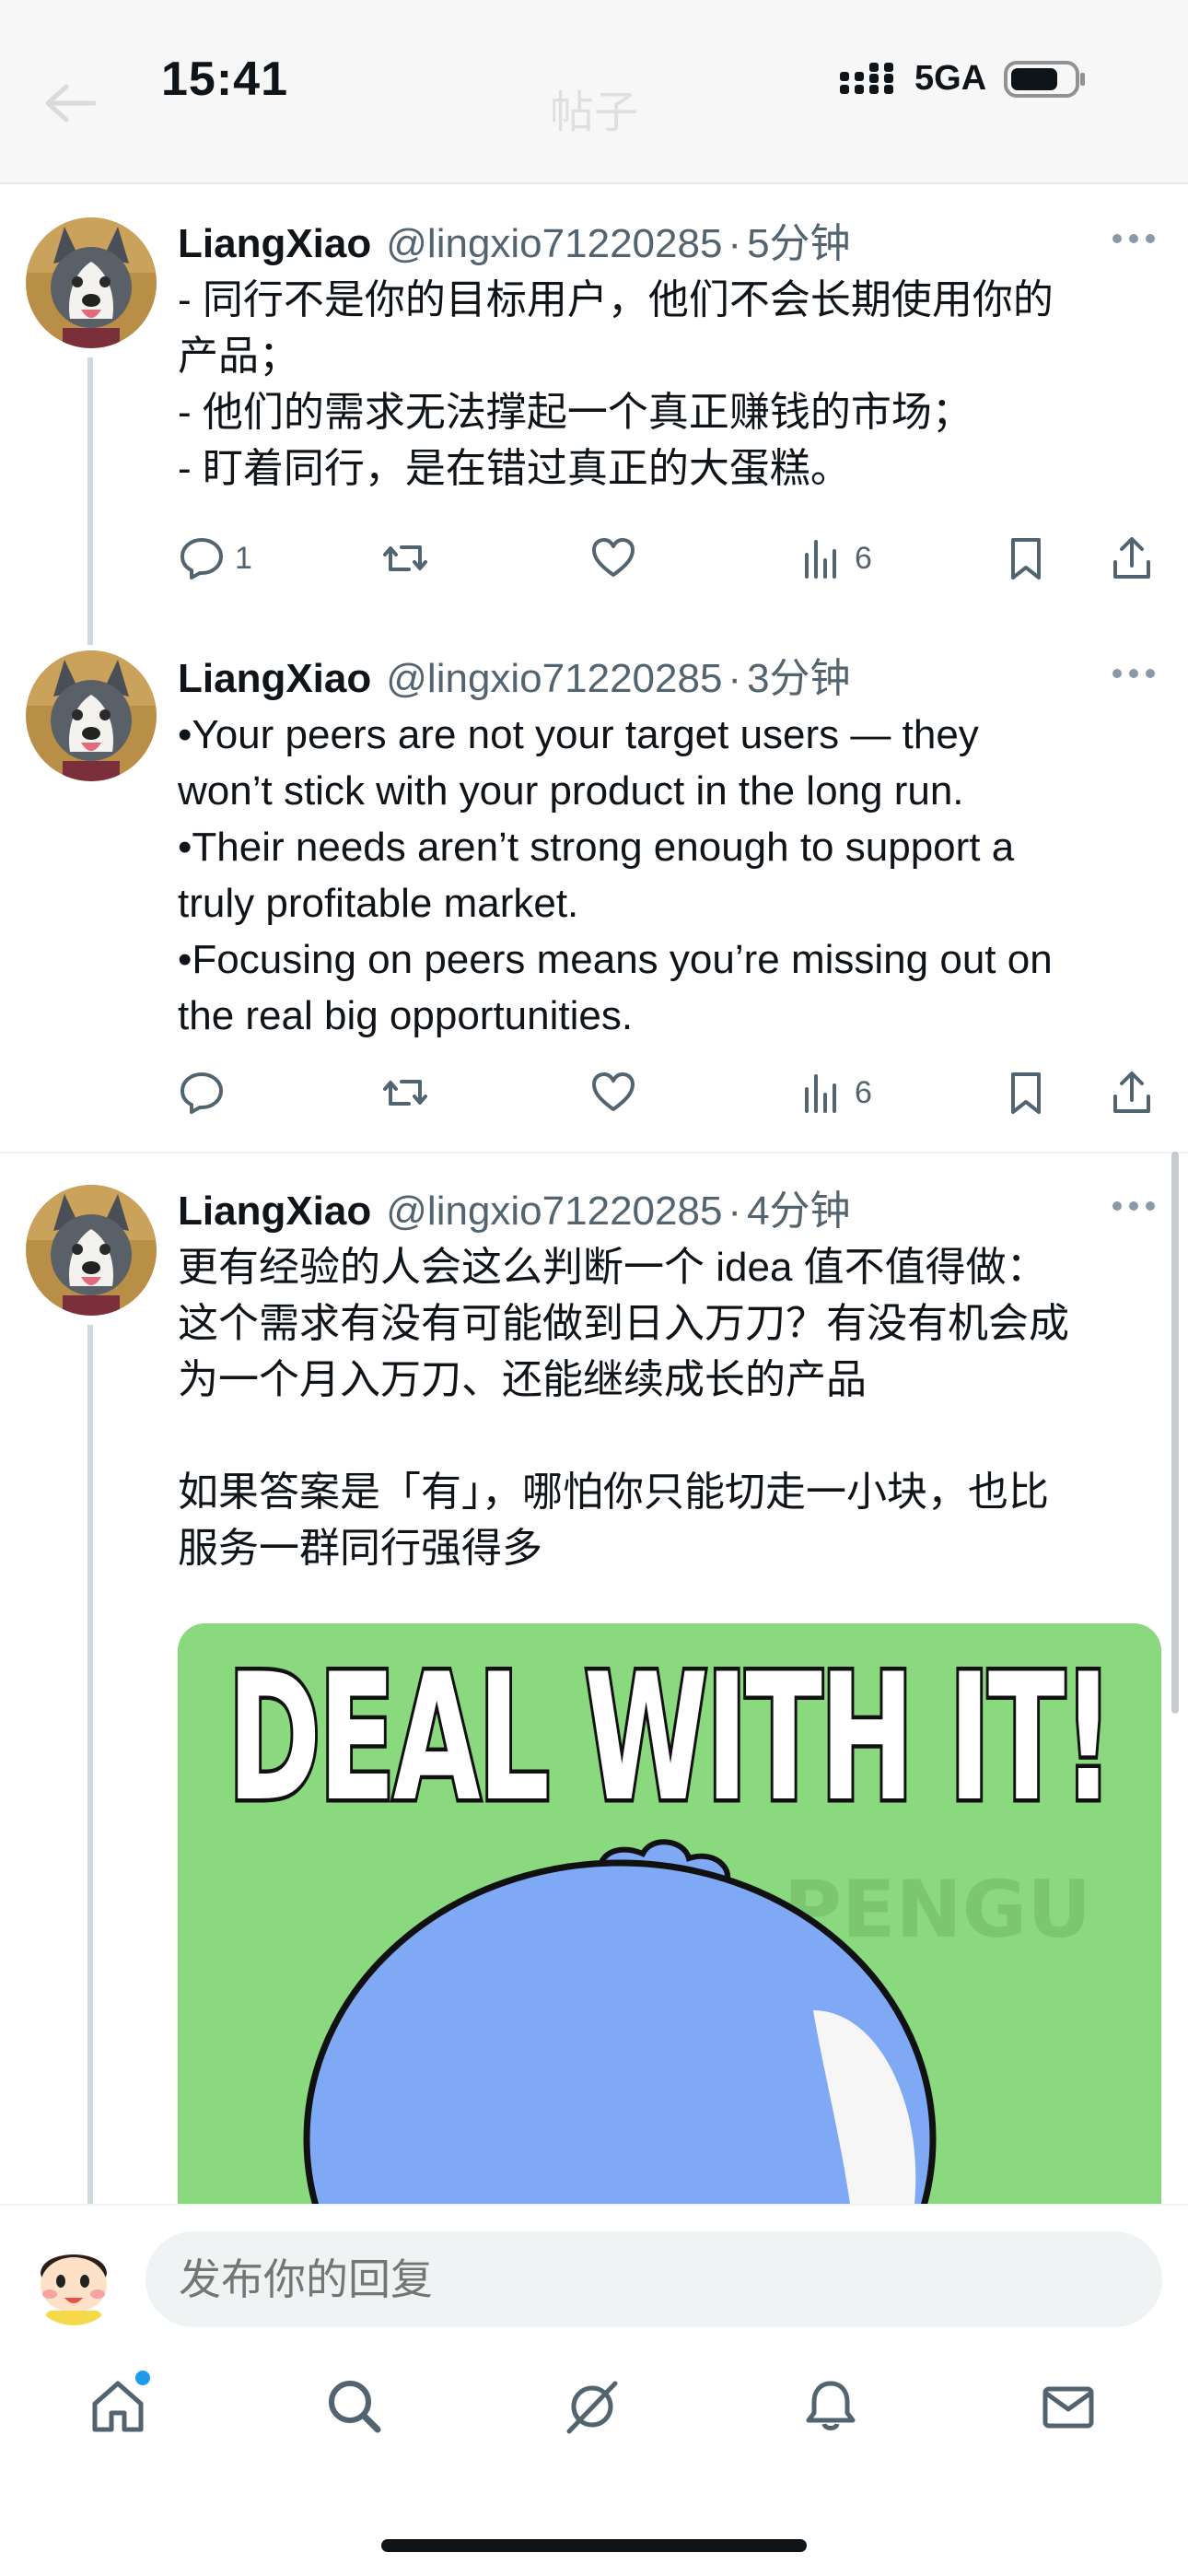 This screenshot has width=1188, height=2576. I want to click on home-icon, so click(118, 2406).